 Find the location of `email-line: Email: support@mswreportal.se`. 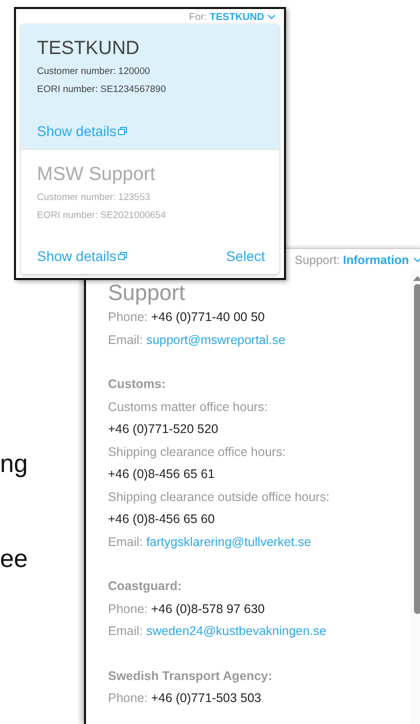

email-line: Email: support@mswreportal.se is located at coordinates (197, 340).